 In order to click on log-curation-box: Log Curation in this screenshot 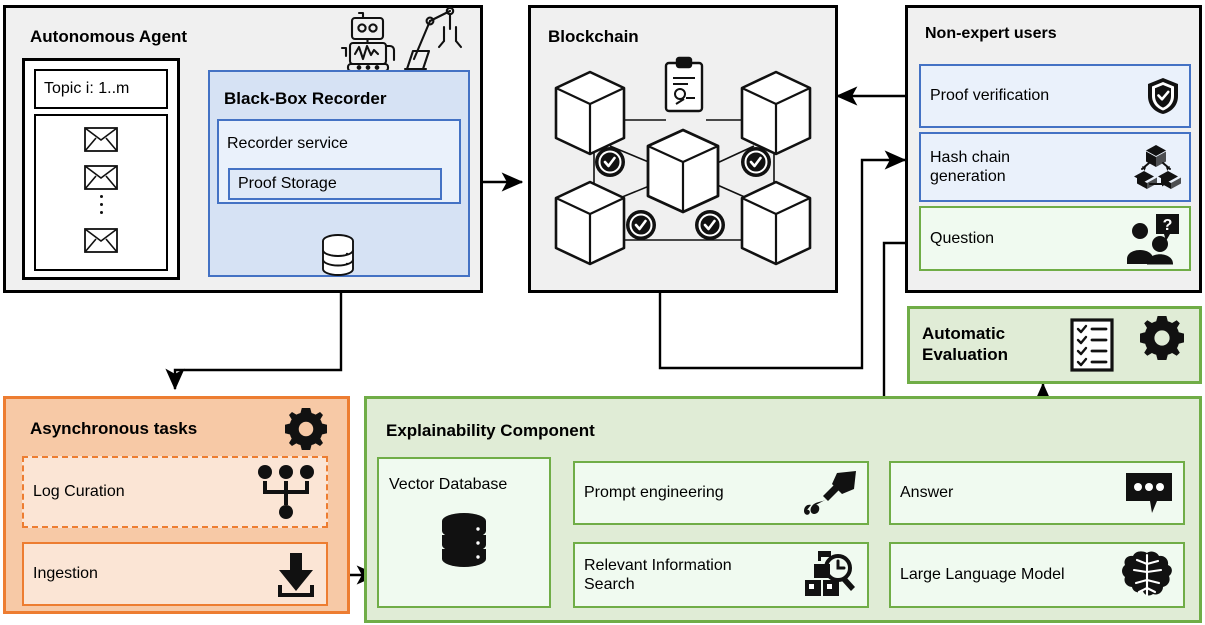, I will do `click(175, 492)`.